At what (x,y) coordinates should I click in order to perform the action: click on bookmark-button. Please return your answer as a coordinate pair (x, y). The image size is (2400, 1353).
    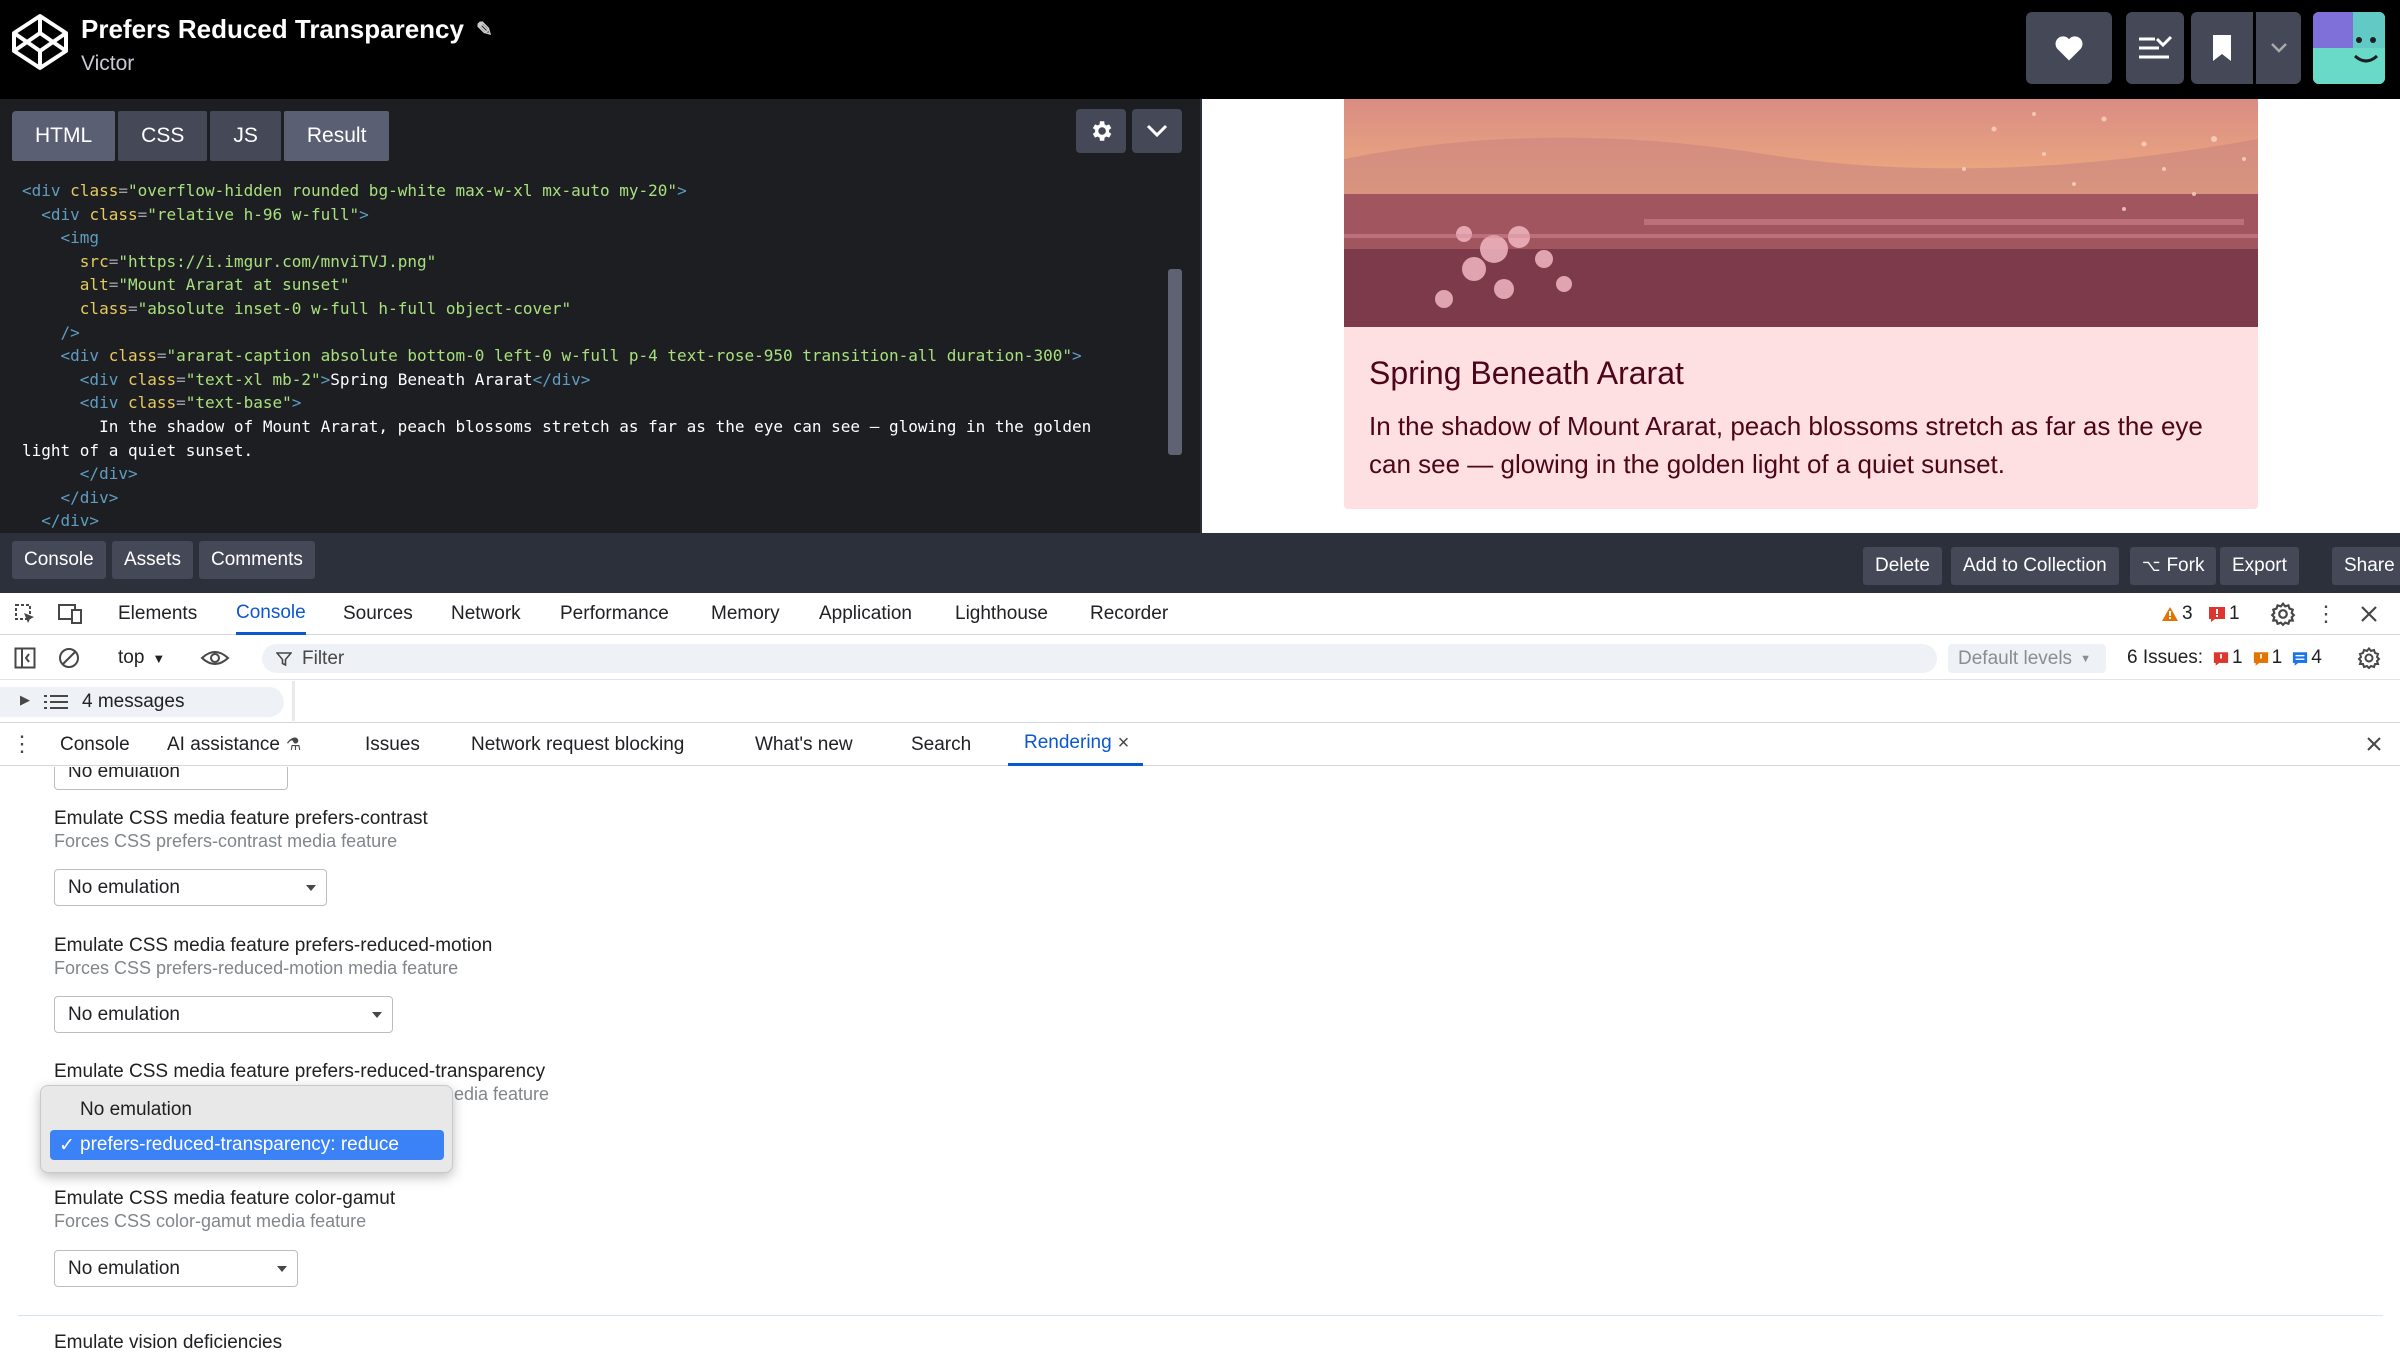
    Looking at the image, I should click on (2222, 48).